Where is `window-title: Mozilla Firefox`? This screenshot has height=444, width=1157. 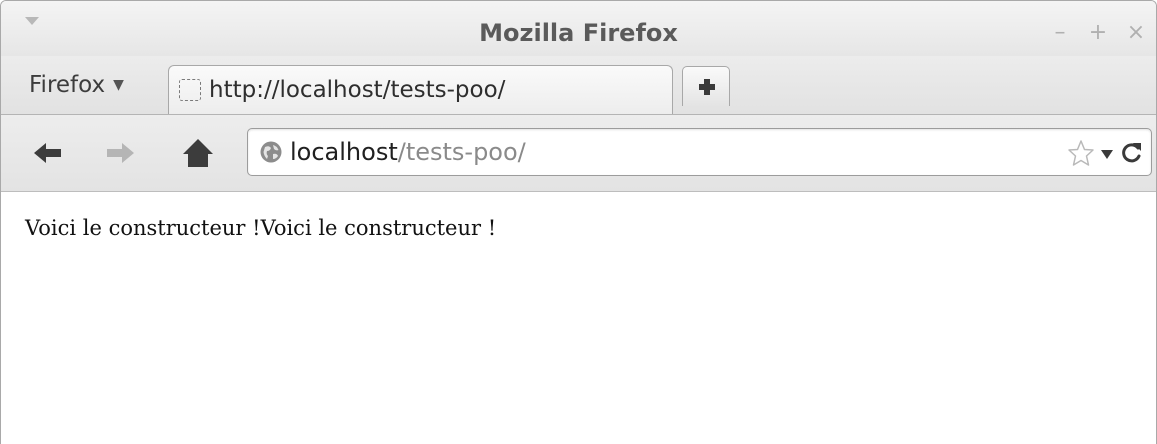 window-title: Mozilla Firefox is located at coordinates (578, 33).